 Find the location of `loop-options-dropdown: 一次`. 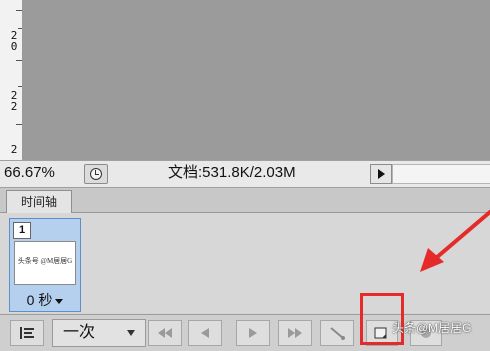

loop-options-dropdown: 一次 is located at coordinates (99, 333).